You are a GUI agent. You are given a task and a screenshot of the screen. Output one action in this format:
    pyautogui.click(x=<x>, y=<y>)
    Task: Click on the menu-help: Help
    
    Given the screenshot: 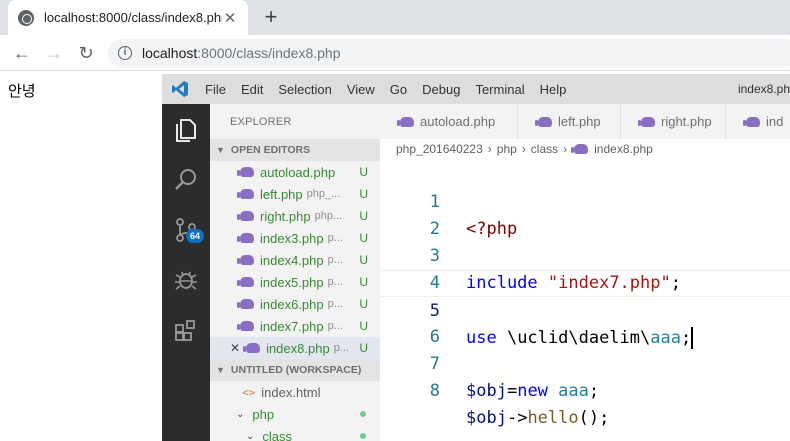 What is the action you would take?
    pyautogui.click(x=553, y=89)
    